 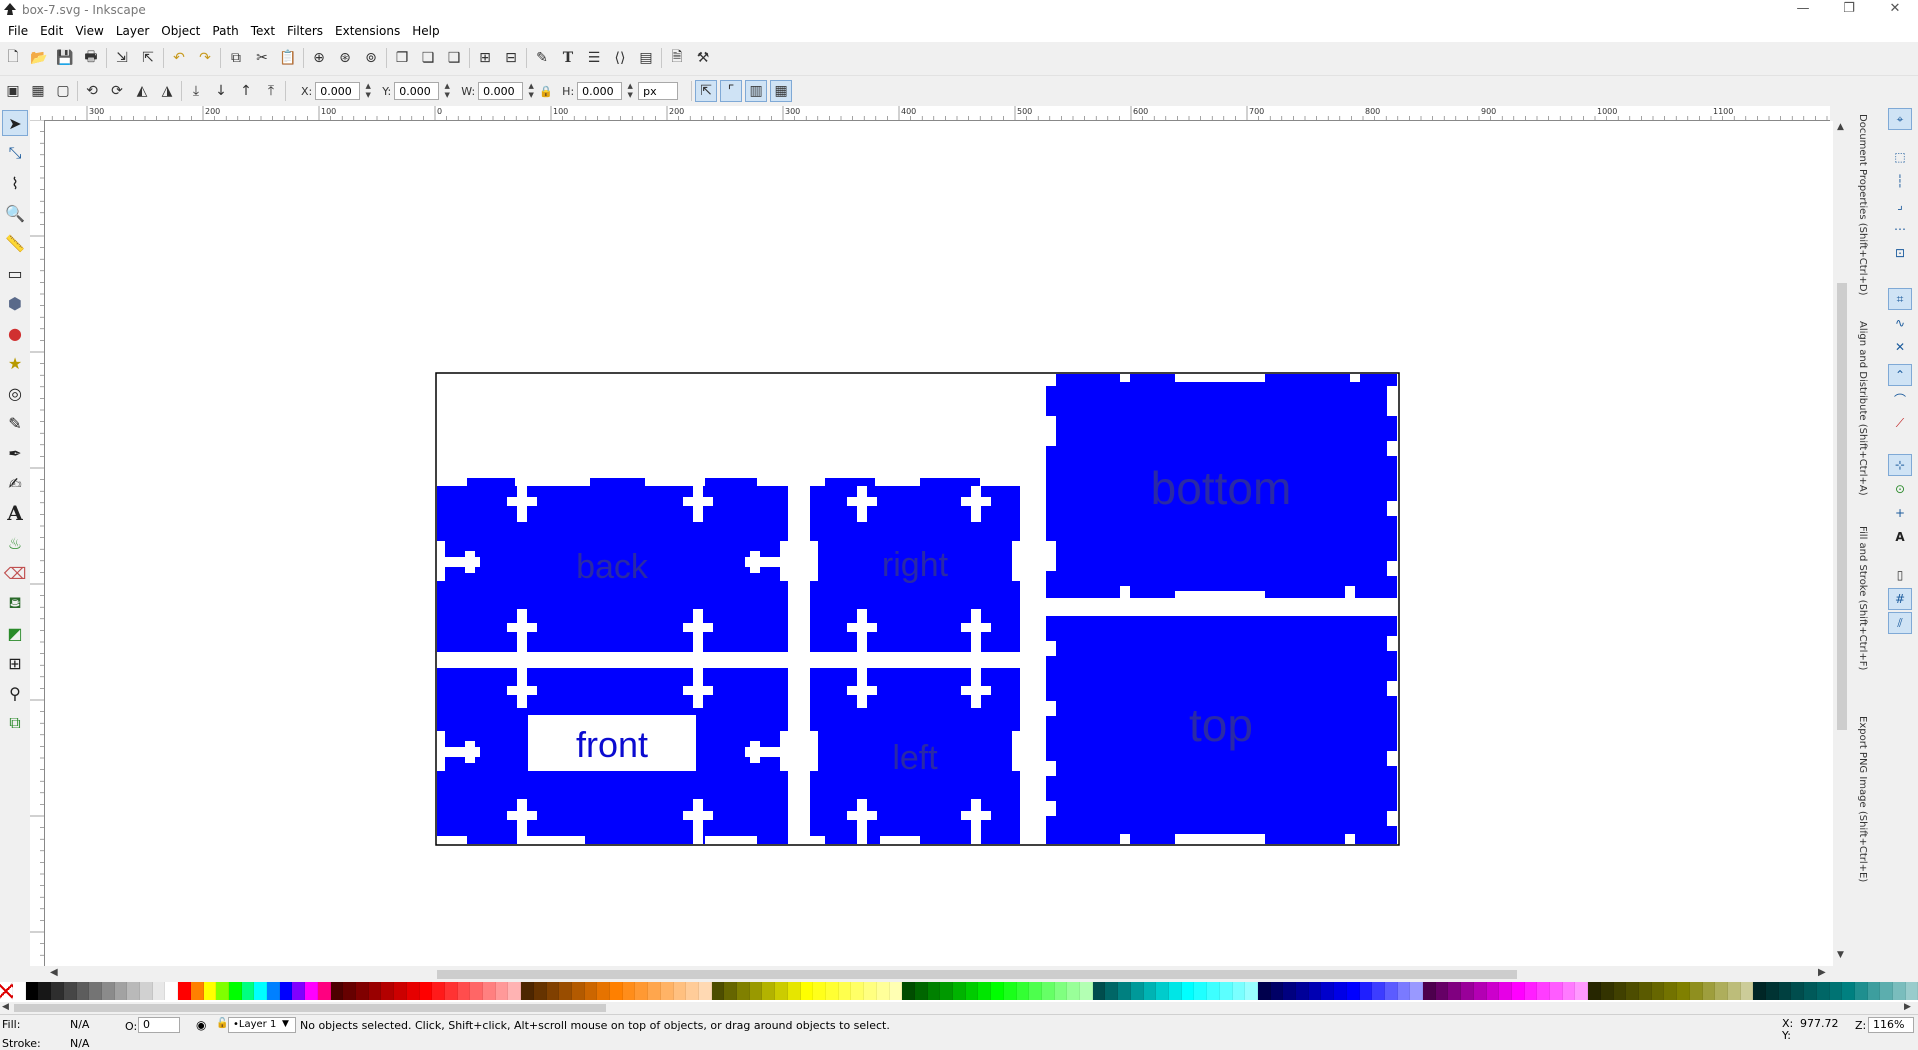 What do you see at coordinates (1900, 205) in the screenshot?
I see `snap-bbox-corner-icon: ⌟` at bounding box center [1900, 205].